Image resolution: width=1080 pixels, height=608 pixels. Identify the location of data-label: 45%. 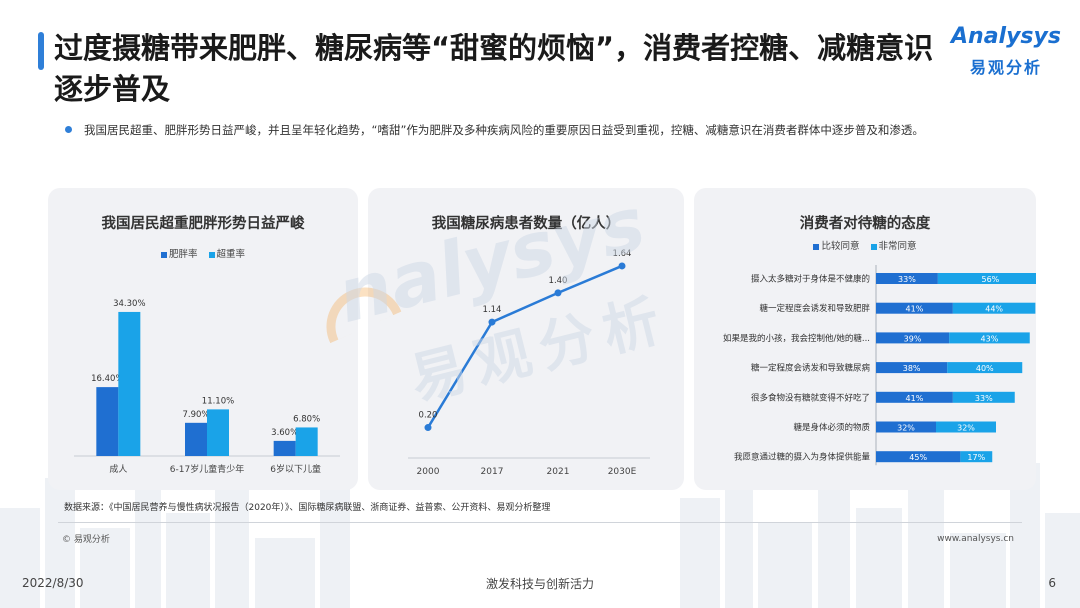
(918, 457).